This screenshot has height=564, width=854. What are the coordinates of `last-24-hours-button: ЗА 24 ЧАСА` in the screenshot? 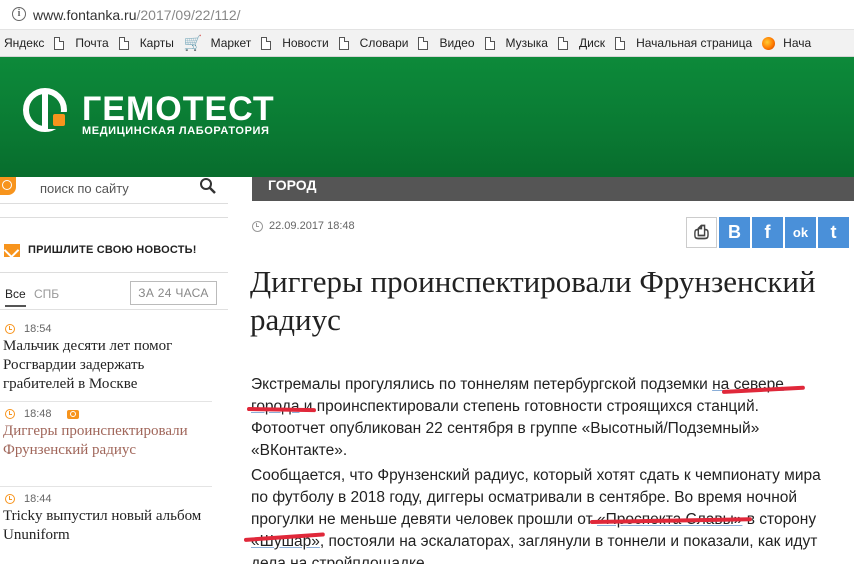 It's located at (173, 293).